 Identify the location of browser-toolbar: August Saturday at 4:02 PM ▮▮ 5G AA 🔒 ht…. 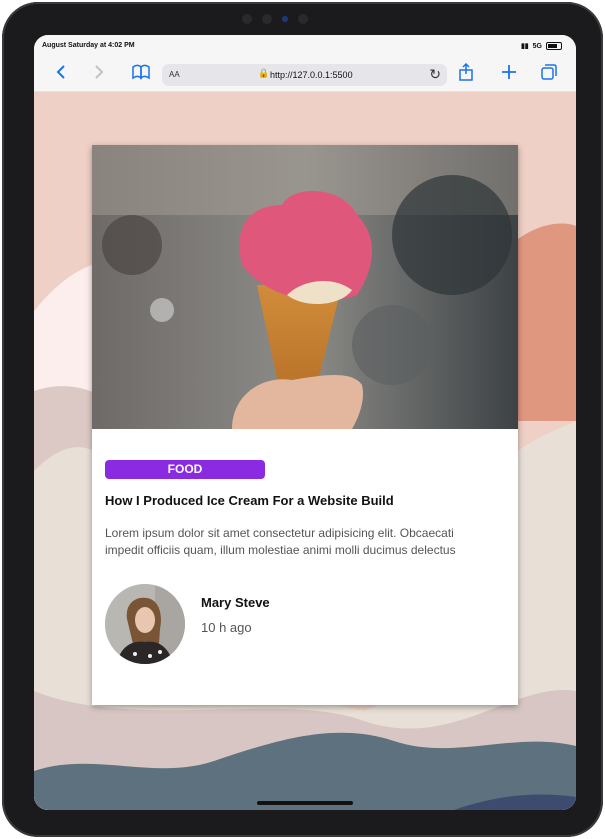
(305, 63).